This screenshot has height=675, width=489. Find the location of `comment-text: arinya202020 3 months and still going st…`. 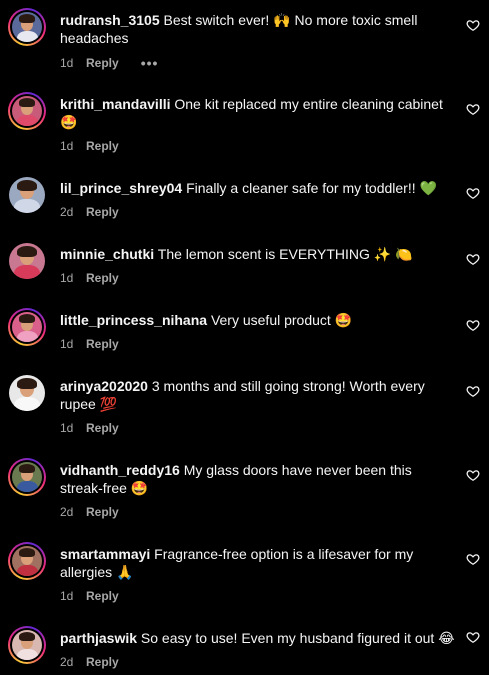

comment-text: arinya202020 3 months and still going st… is located at coordinates (257, 395).